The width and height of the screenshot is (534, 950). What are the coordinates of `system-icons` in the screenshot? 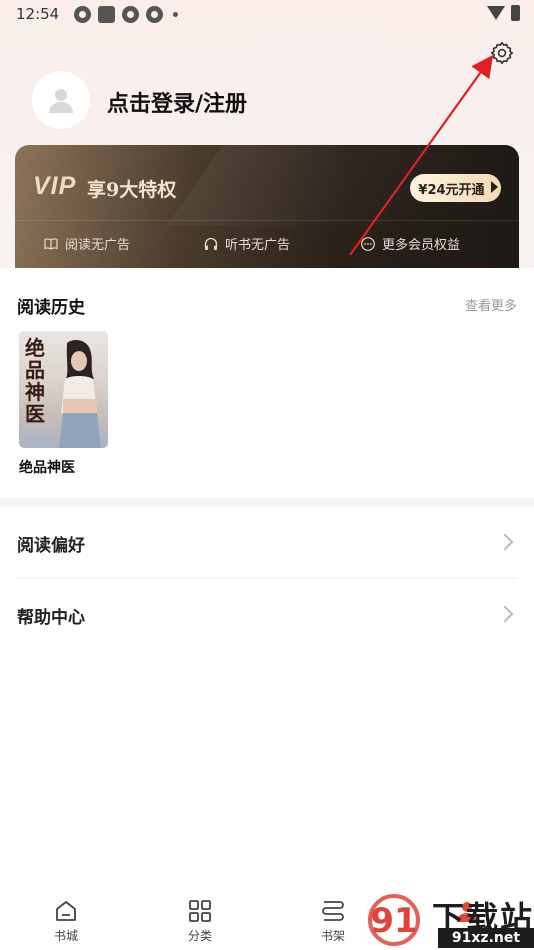 It's located at (503, 13).